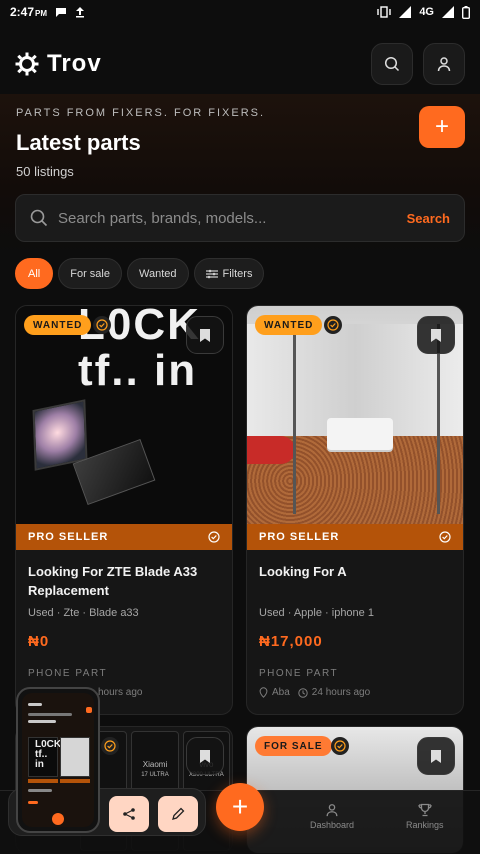  Describe the element at coordinates (44, 757) in the screenshot. I see `thumbnail-card: L0CK tf.. in` at that location.